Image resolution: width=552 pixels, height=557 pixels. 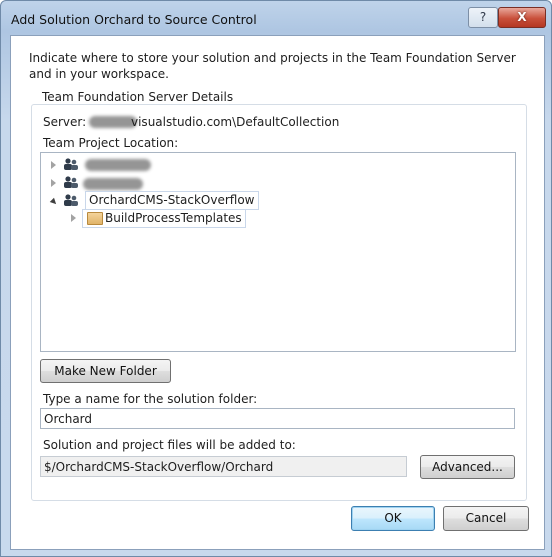 What do you see at coordinates (393, 518) in the screenshot?
I see `ok-button: OK` at bounding box center [393, 518].